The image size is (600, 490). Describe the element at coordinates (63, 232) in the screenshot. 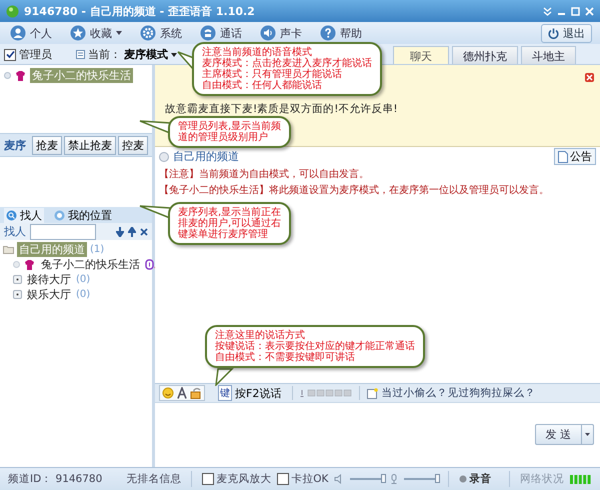

I see `search-field` at that location.